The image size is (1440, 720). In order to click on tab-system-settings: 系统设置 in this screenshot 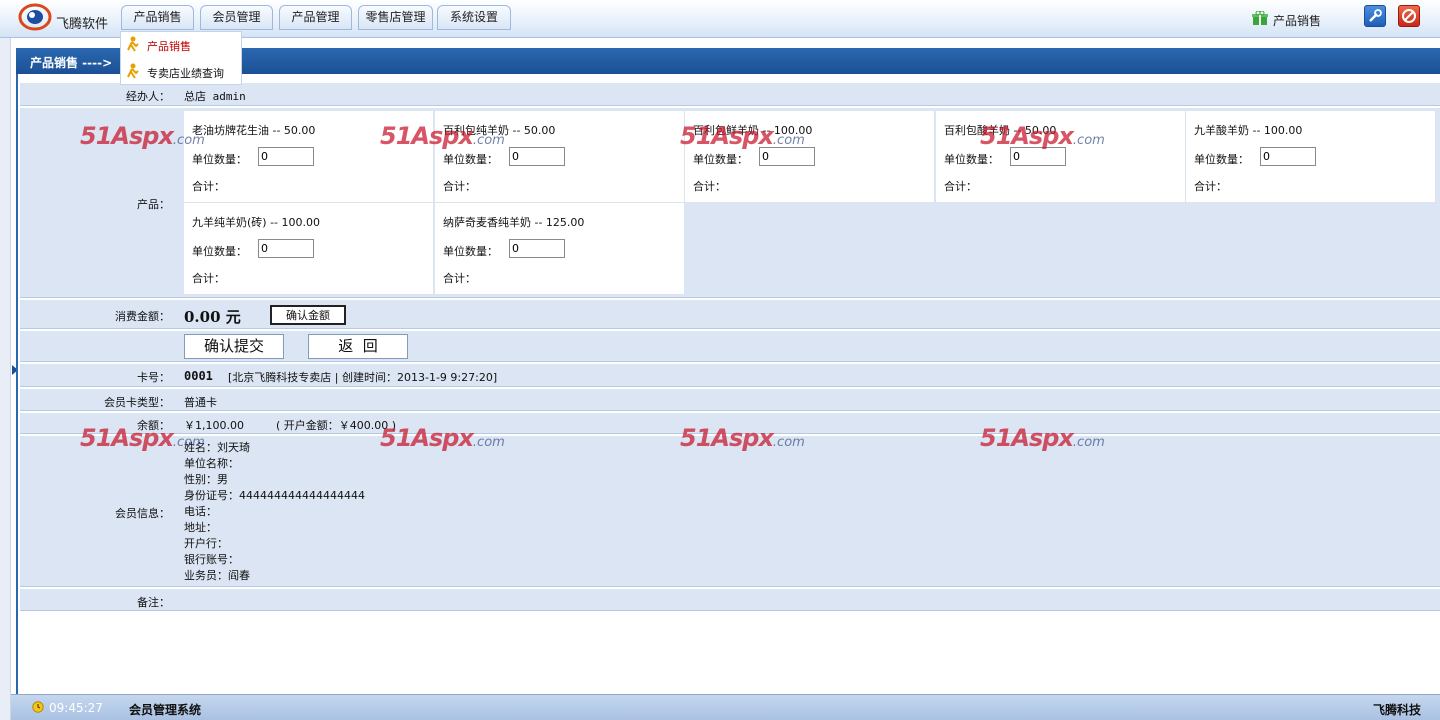, I will do `click(474, 17)`.